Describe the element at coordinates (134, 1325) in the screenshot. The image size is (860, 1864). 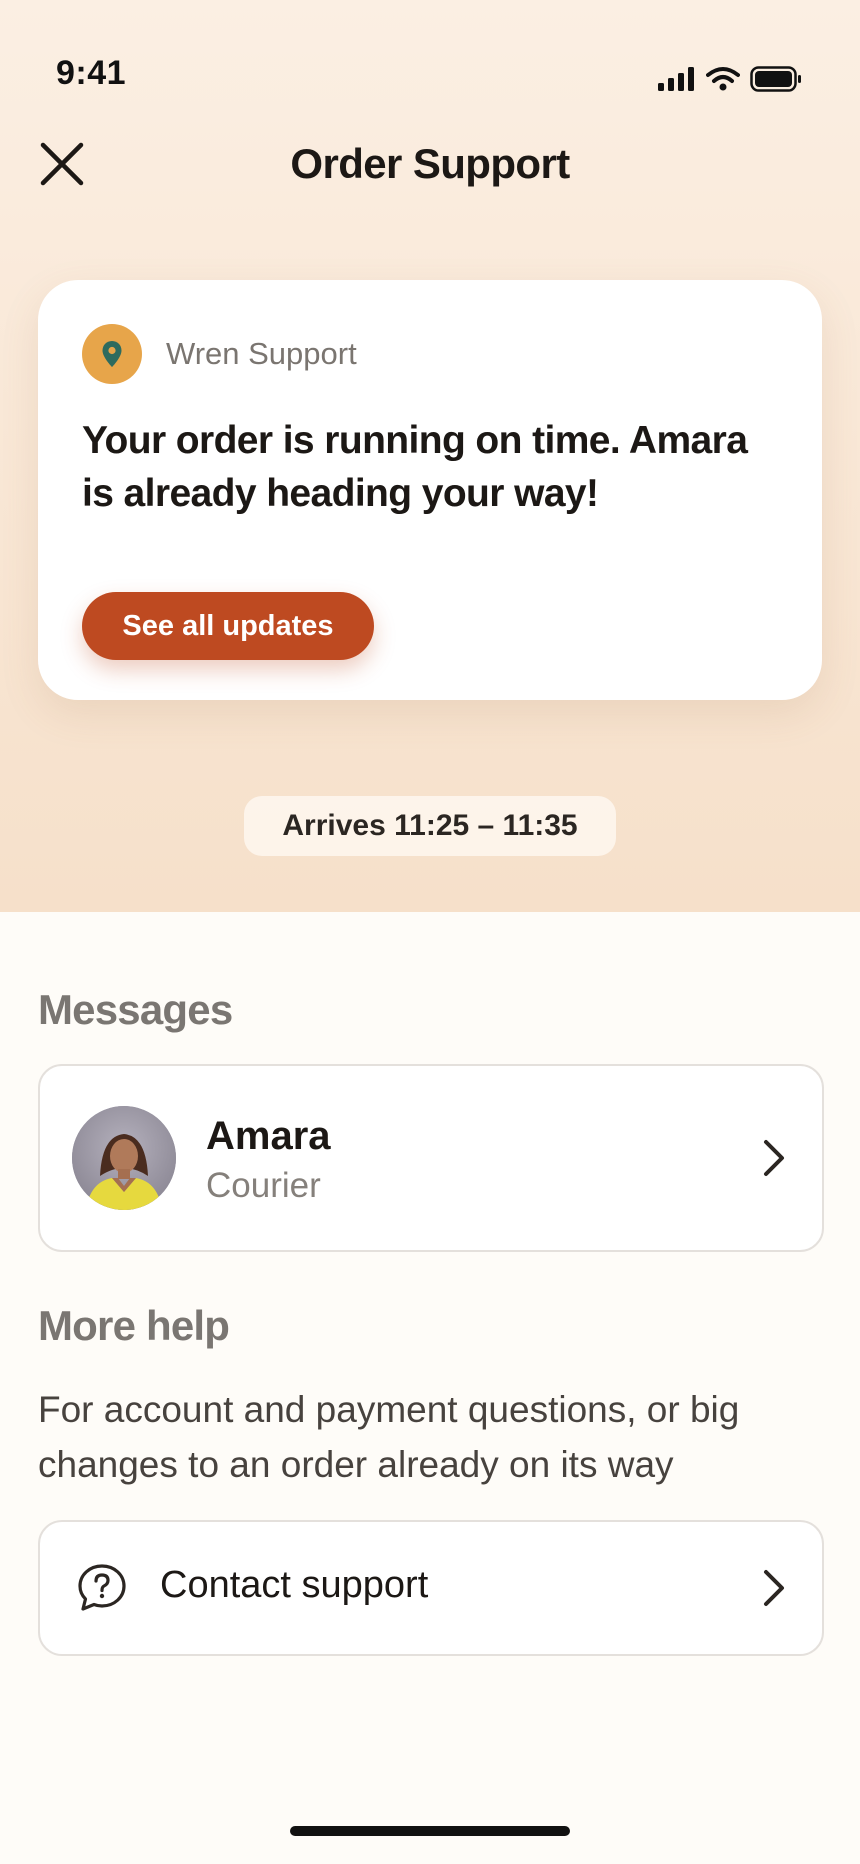
I see `more-help-section-title: More help` at that location.